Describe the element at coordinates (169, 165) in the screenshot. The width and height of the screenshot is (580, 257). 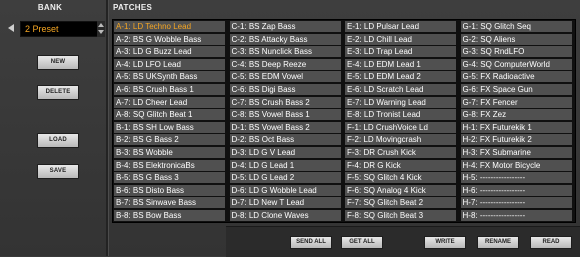
I see `patch-cell: B-4: BS ElektronicaBs` at that location.